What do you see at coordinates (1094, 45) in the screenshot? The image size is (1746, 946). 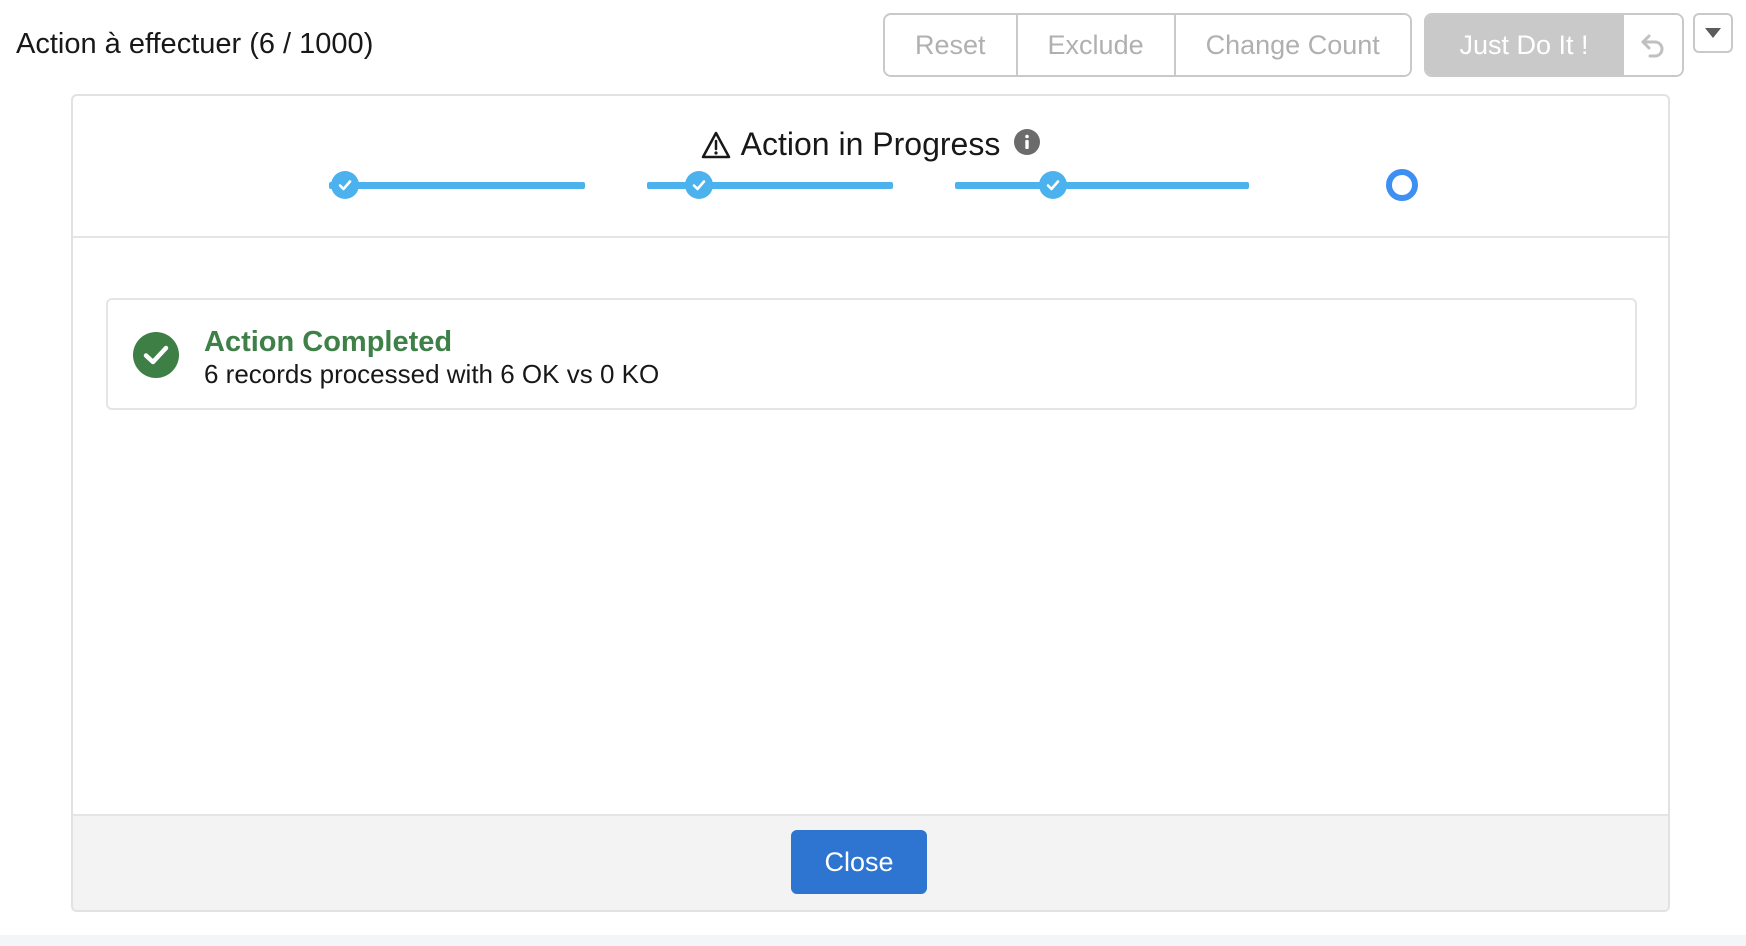 I see `exclude-button: Exclude` at bounding box center [1094, 45].